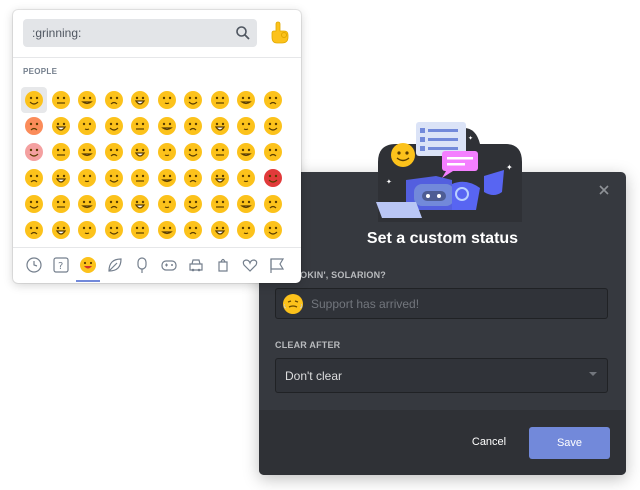 The height and width of the screenshot is (490, 640). What do you see at coordinates (441, 303) in the screenshot?
I see `status-input: Support has arrived!` at bounding box center [441, 303].